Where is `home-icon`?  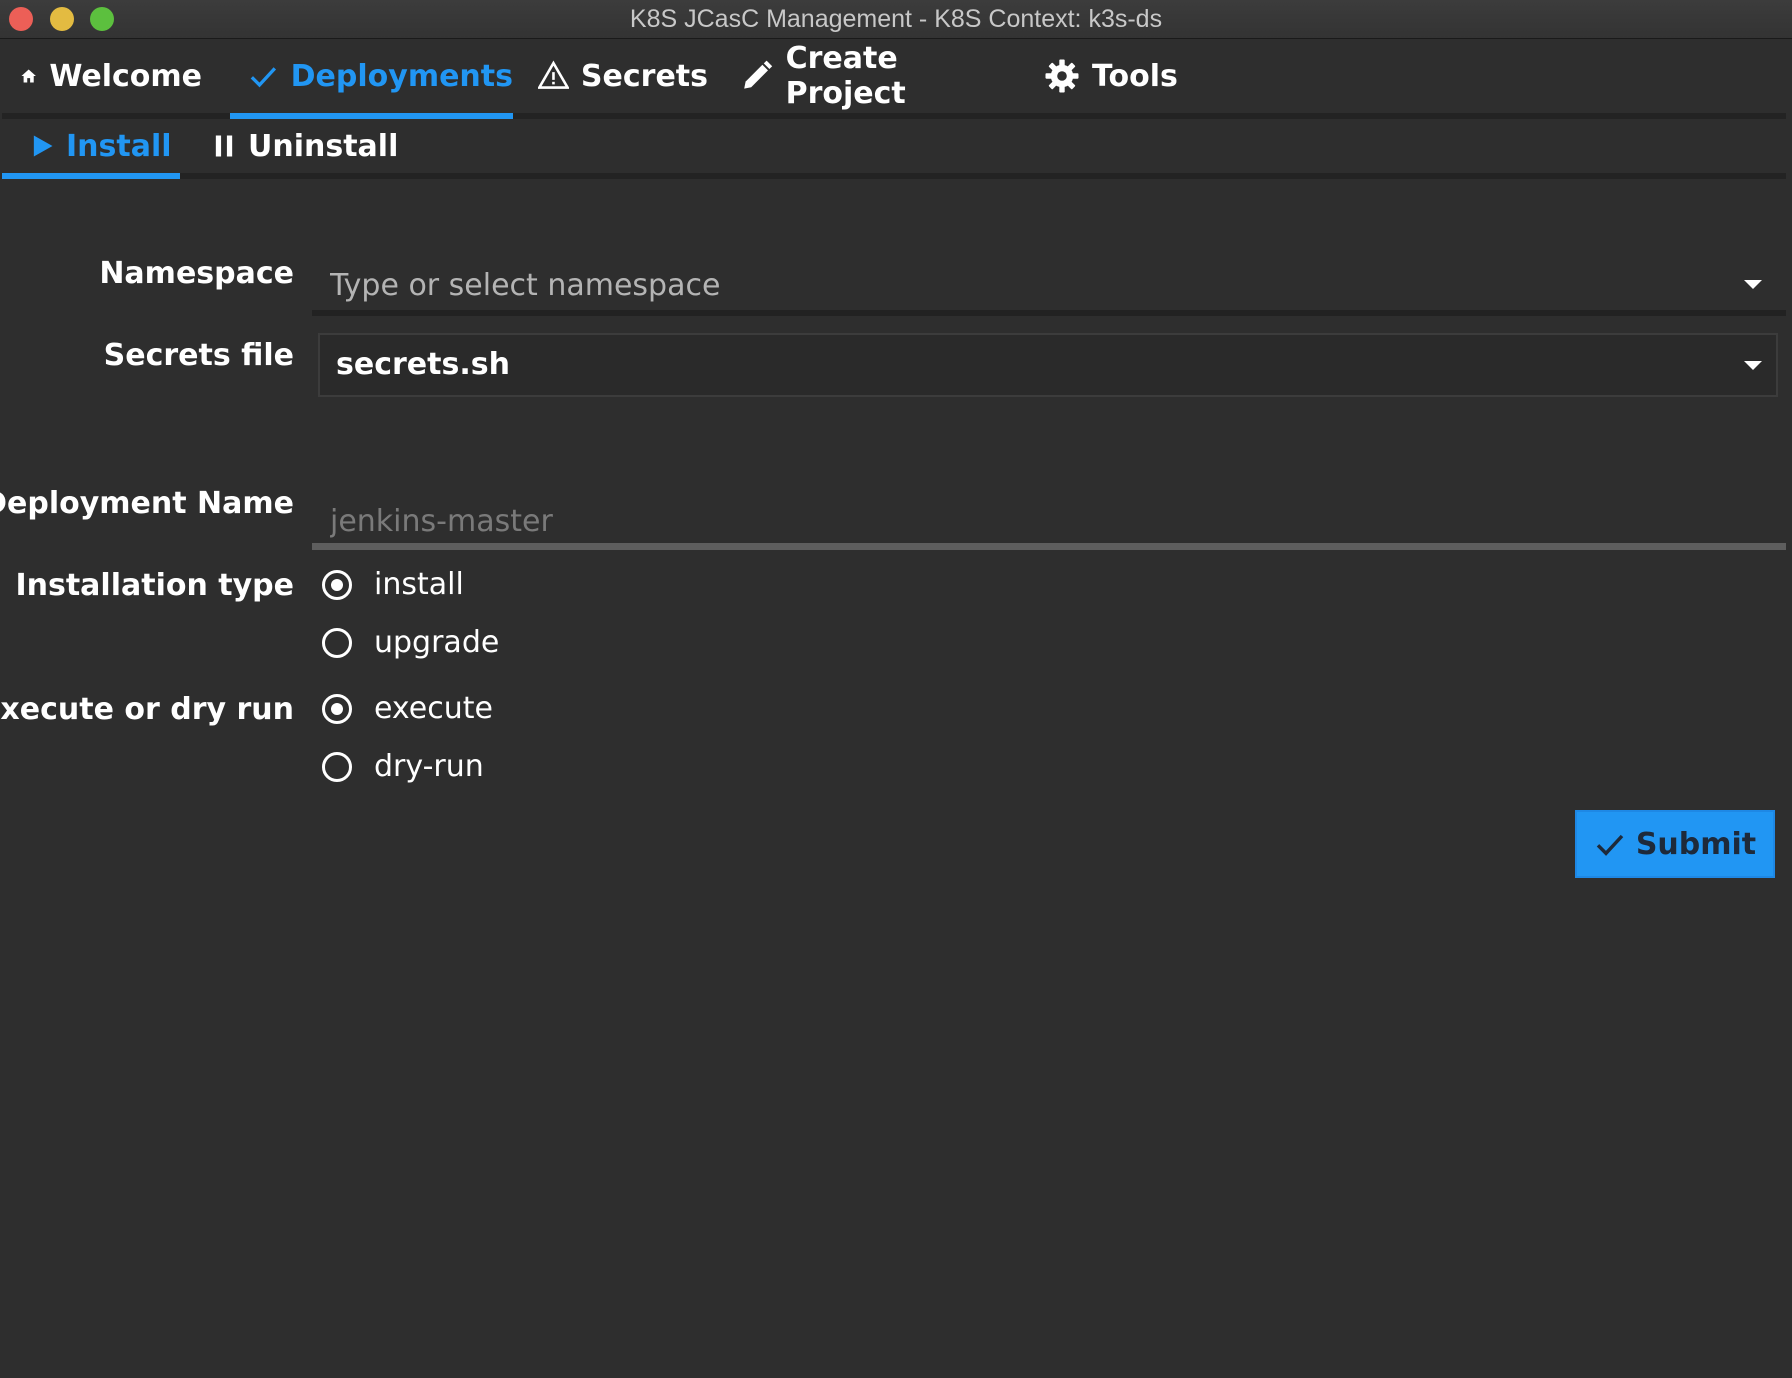
home-icon is located at coordinates (28, 76).